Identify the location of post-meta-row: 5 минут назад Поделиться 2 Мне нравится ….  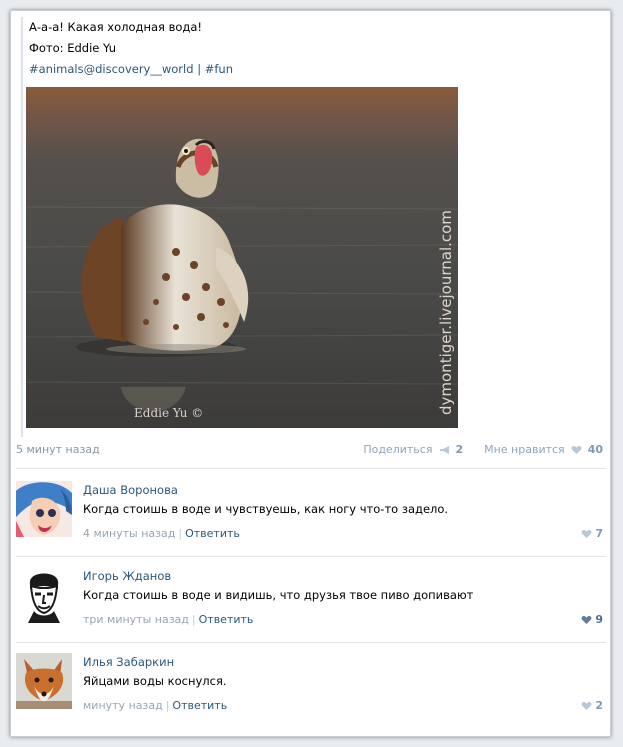
(311, 453).